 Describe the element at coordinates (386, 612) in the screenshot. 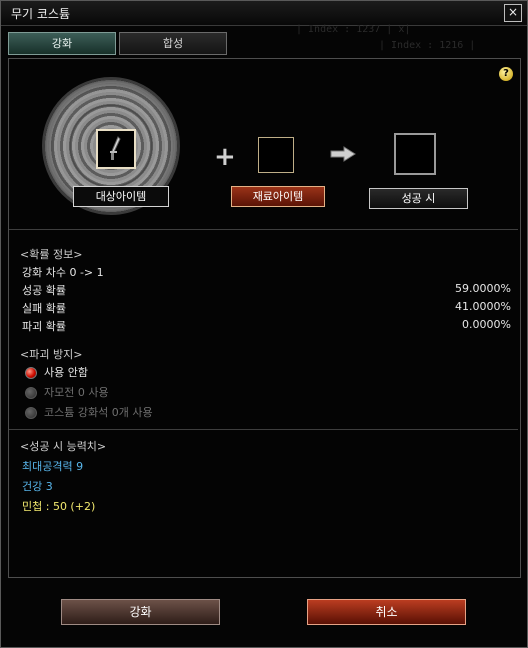

I see `cancel-button: 취소` at that location.